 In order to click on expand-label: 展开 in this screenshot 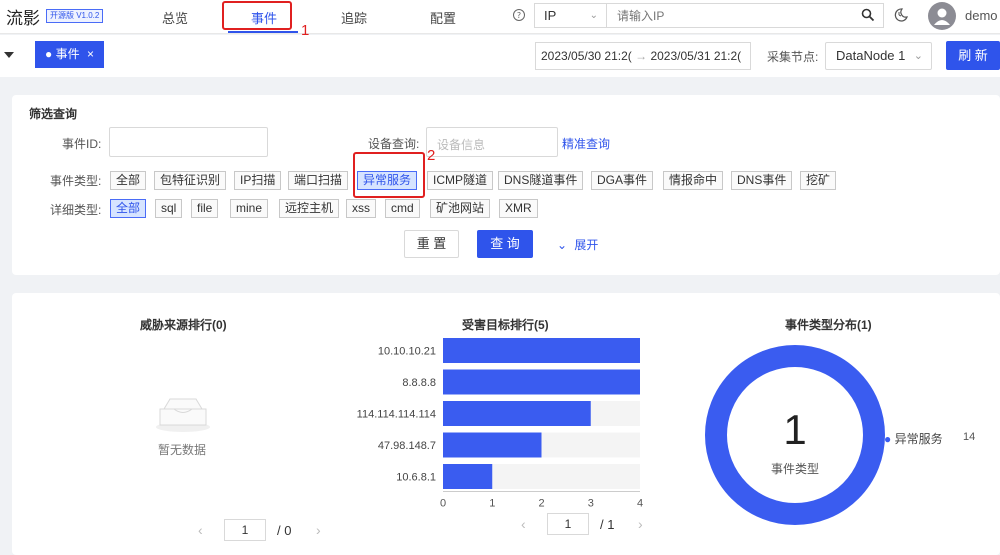, I will do `click(586, 245)`.